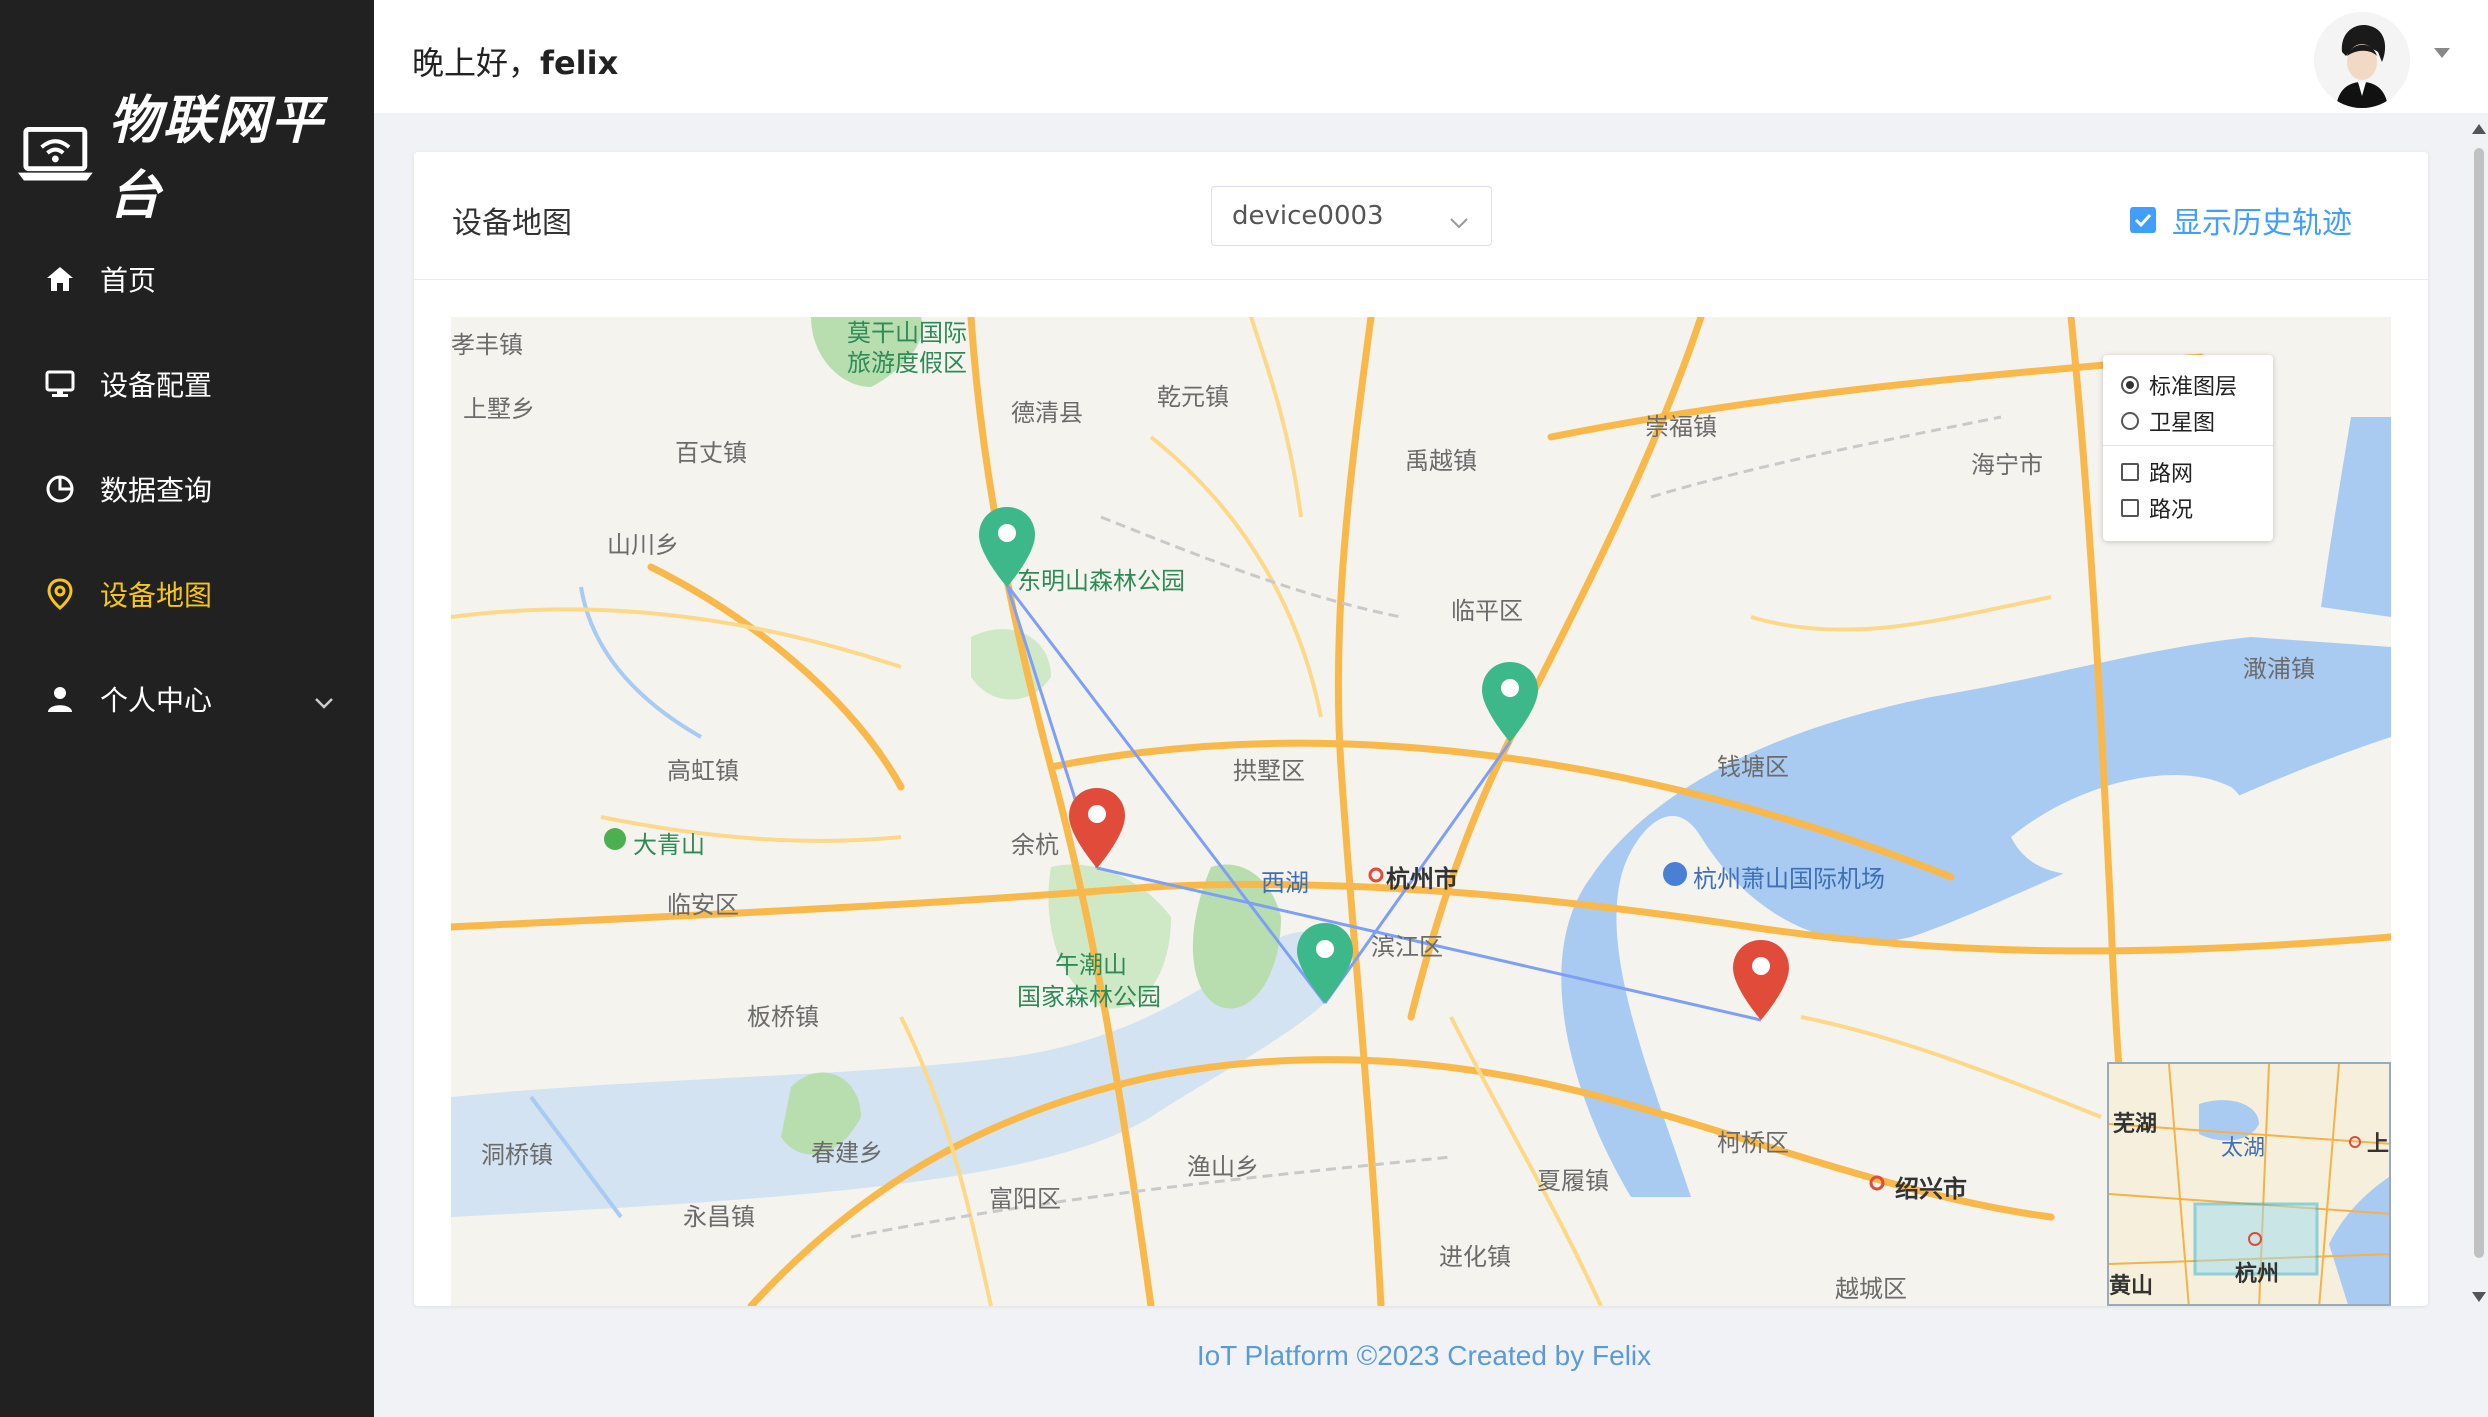  Describe the element at coordinates (1753, 1143) in the screenshot. I see `map-label: 柯桥区` at that location.